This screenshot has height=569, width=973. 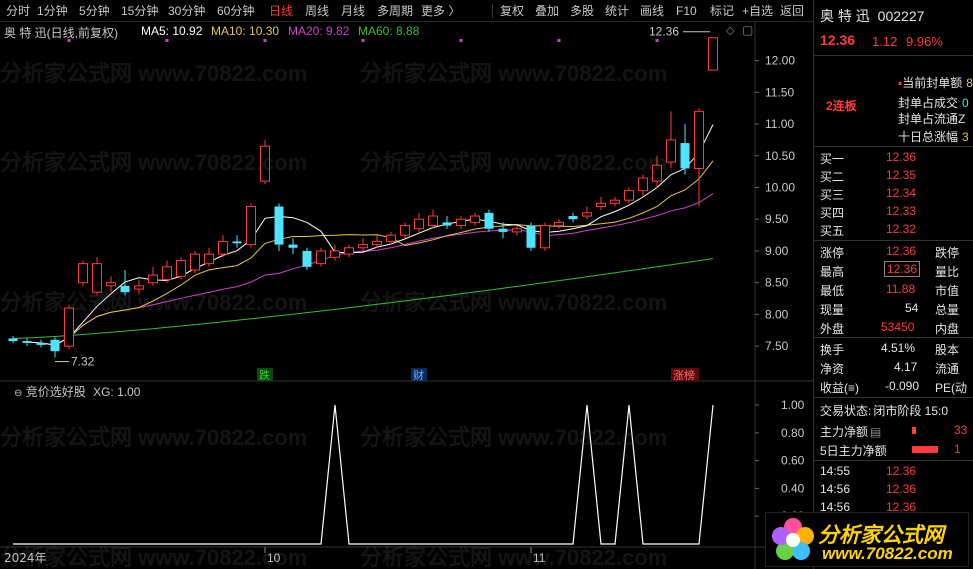 What do you see at coordinates (780, 187) in the screenshot?
I see `price-tick-label: 10.00` at bounding box center [780, 187].